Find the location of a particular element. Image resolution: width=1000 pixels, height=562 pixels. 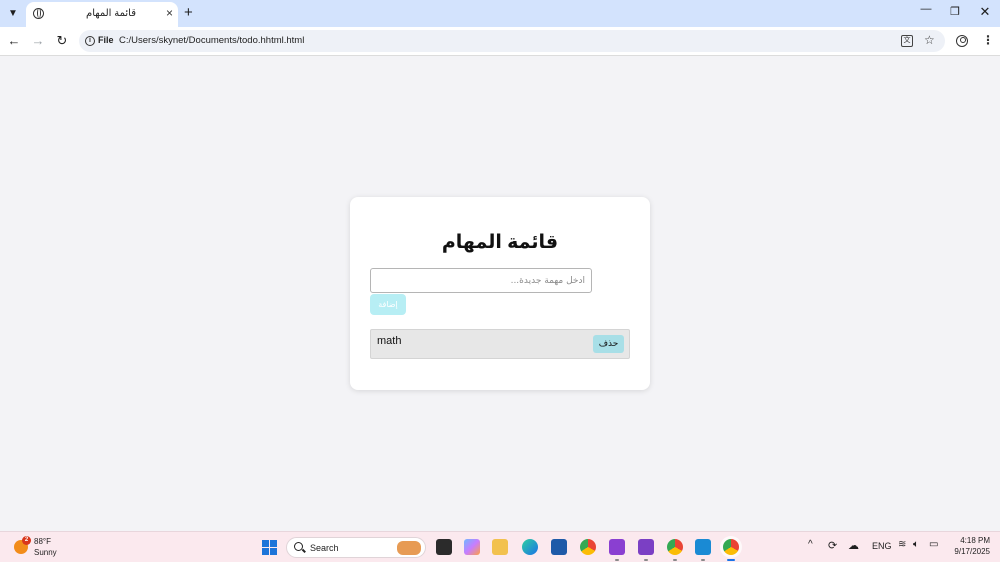

sync-icon: ⟳ is located at coordinates (832, 545).